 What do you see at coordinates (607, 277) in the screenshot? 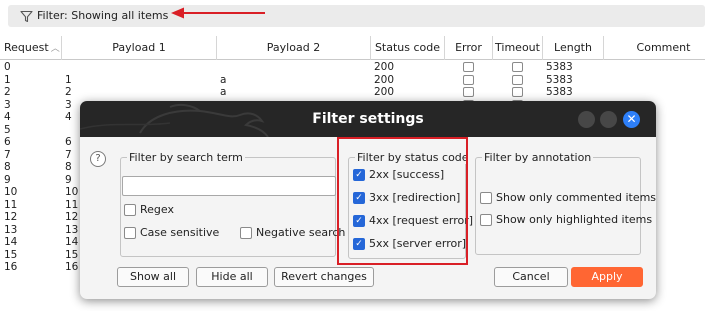
I see `apply-button: Apply` at bounding box center [607, 277].